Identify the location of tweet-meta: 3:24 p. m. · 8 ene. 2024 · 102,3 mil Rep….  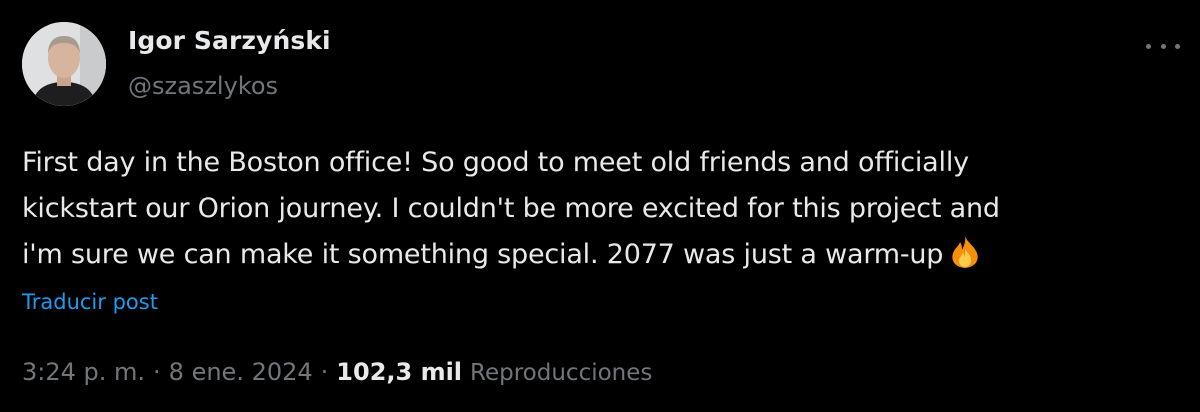
(337, 372).